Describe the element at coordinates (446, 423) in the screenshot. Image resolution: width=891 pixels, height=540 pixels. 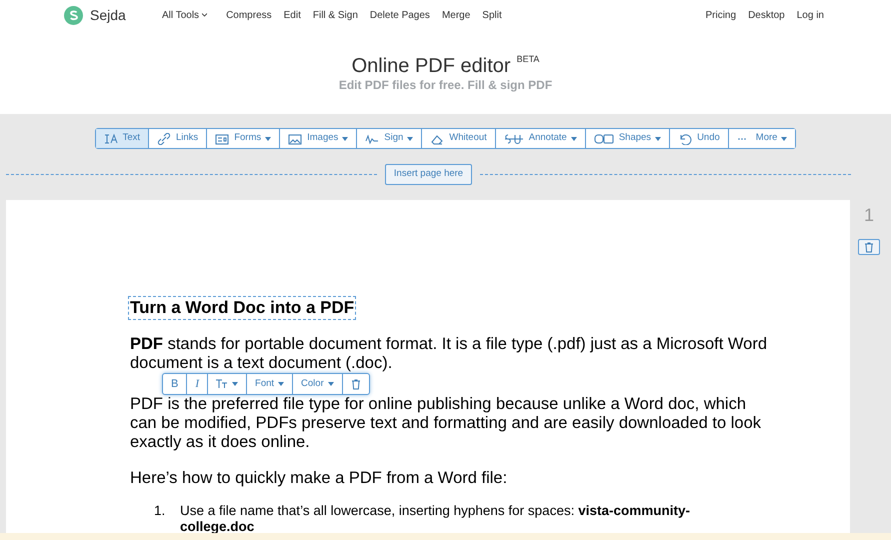
I see `paragraph: PDF is the preferred file type for online publishing because unlike a Word doc, which can be modified, PDFs preserve text and formatting and are easily downloaded to look exactly as it does online.` at that location.